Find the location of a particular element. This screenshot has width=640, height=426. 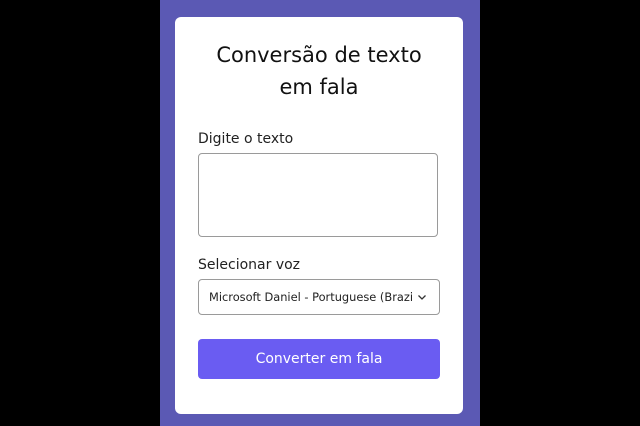

voice-select-label: Selecionar voz is located at coordinates (249, 265).